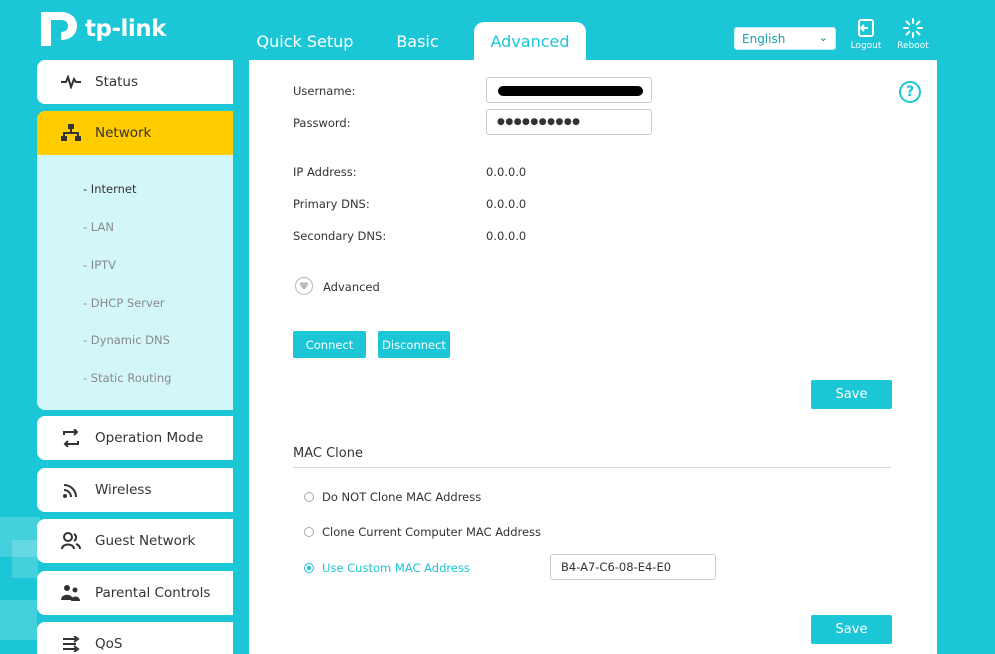 This screenshot has width=995, height=654. Describe the element at coordinates (71, 541) in the screenshot. I see `guest-network-icon` at that location.